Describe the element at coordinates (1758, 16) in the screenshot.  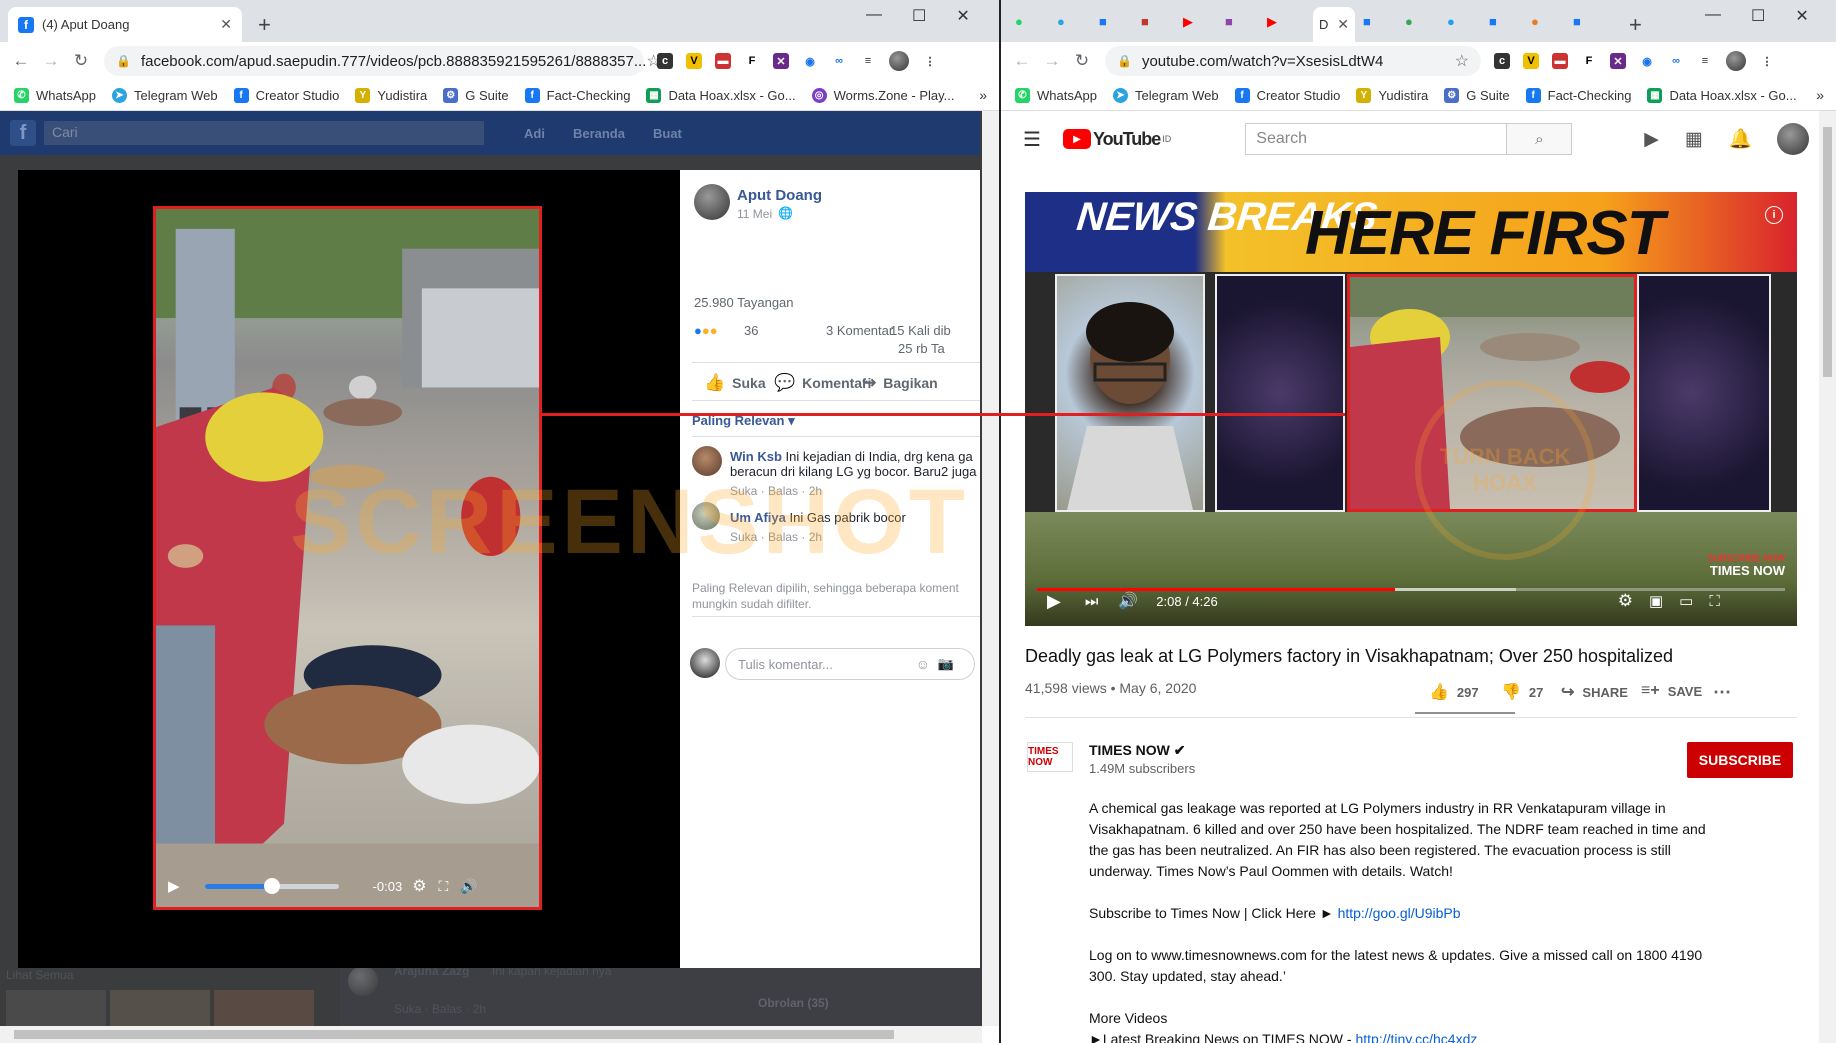
I see `maximize-icon: ☐` at that location.